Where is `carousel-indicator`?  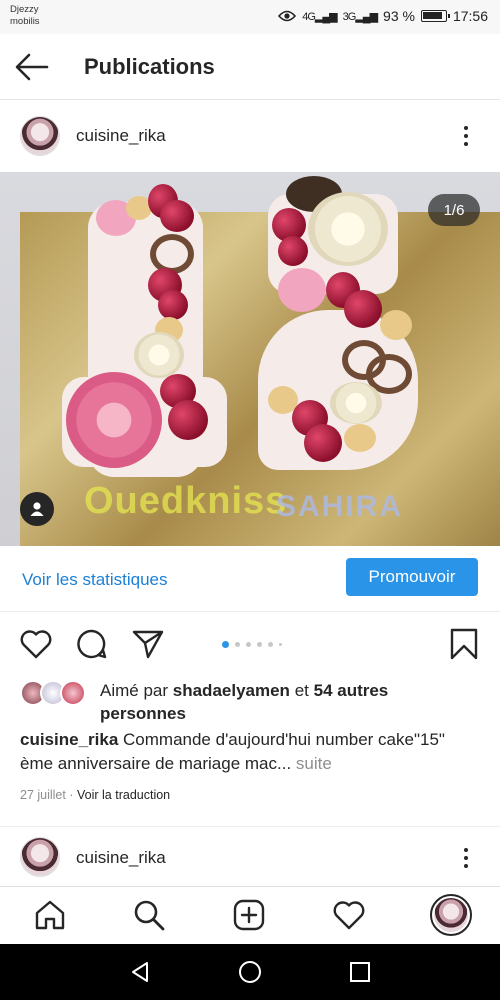 carousel-indicator is located at coordinates (252, 644).